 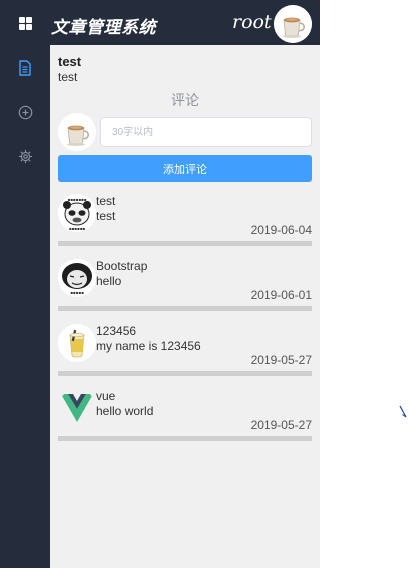 I want to click on comment-text: my name is 123456, so click(x=148, y=346).